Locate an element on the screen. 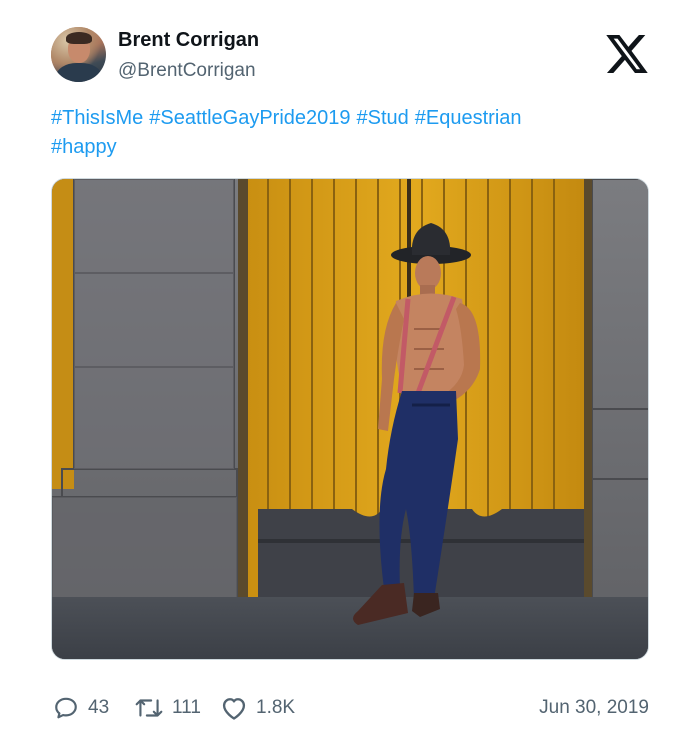 The height and width of the screenshot is (735, 697). hashtag-link: #Equestrian is located at coordinates (468, 118).